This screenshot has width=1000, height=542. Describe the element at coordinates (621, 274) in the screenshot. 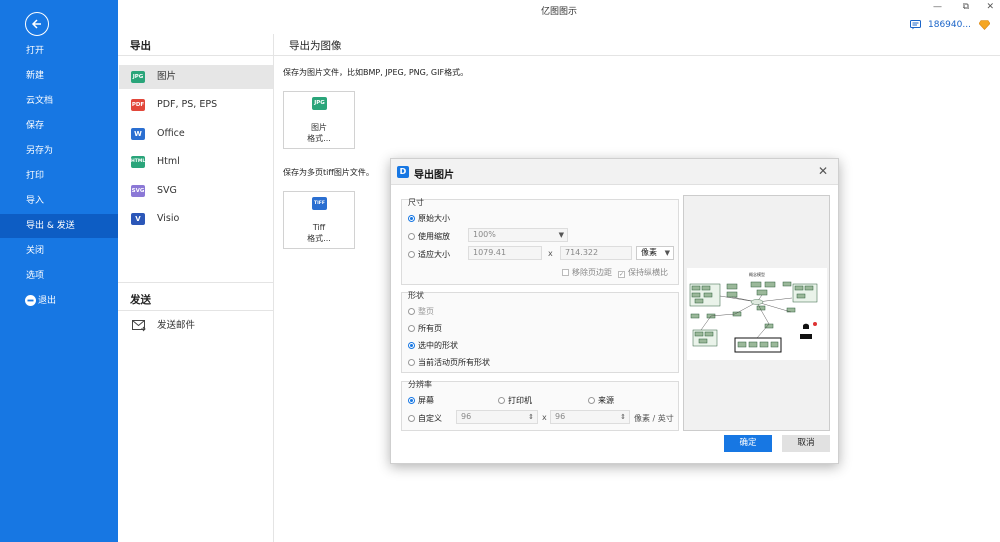

I see `check-icon: ✓` at that location.